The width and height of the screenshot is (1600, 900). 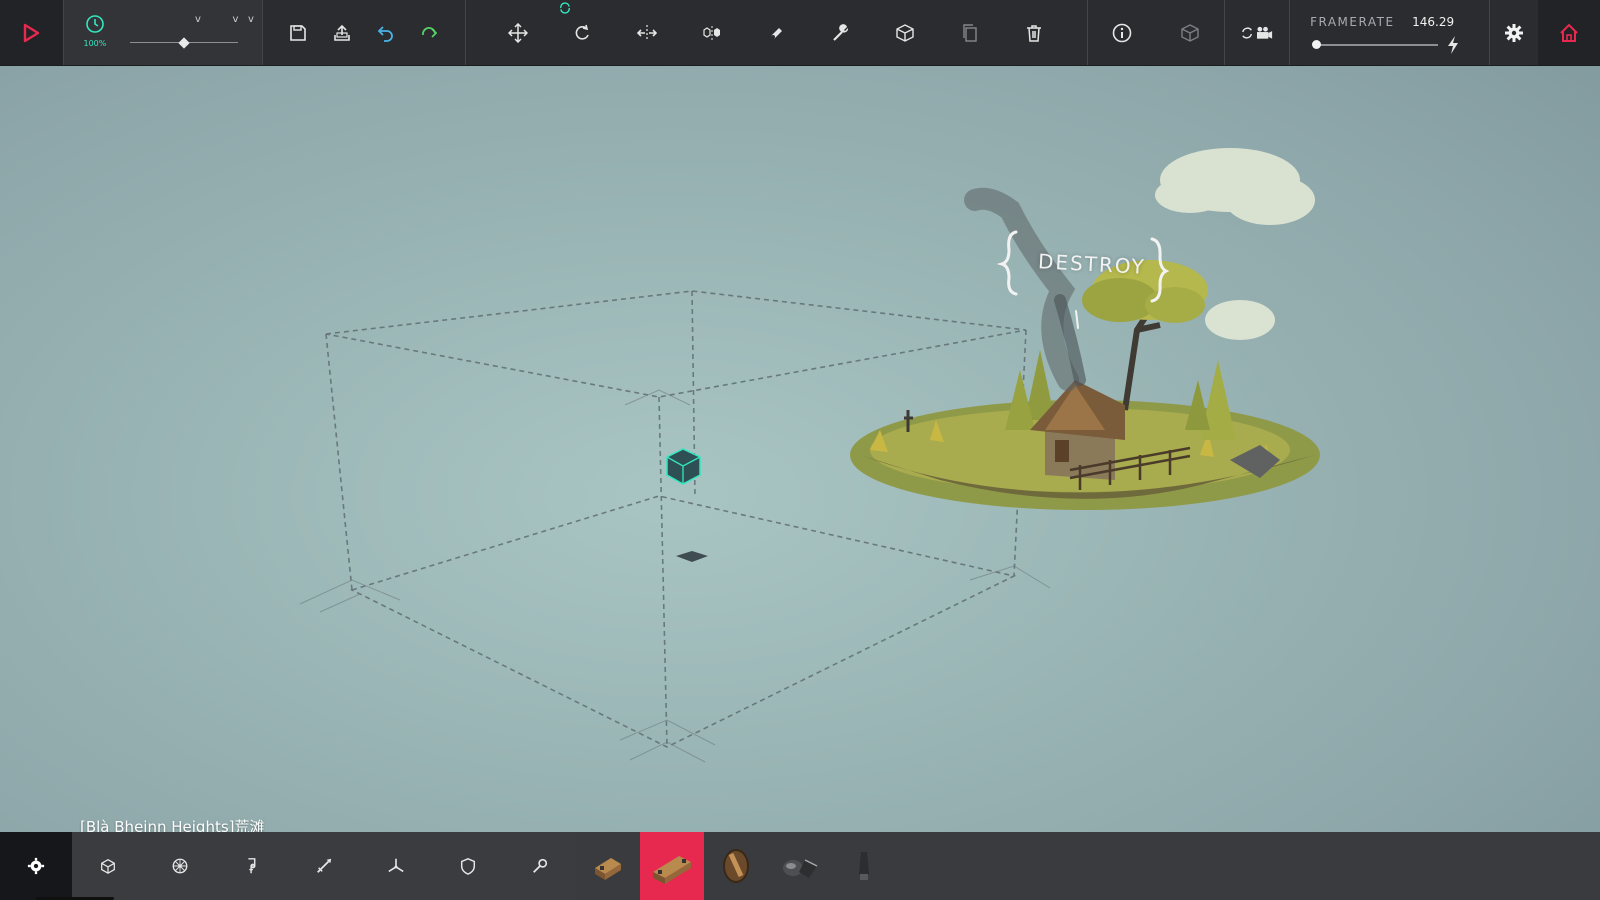 What do you see at coordinates (518, 33) in the screenshot?
I see `move-icon` at bounding box center [518, 33].